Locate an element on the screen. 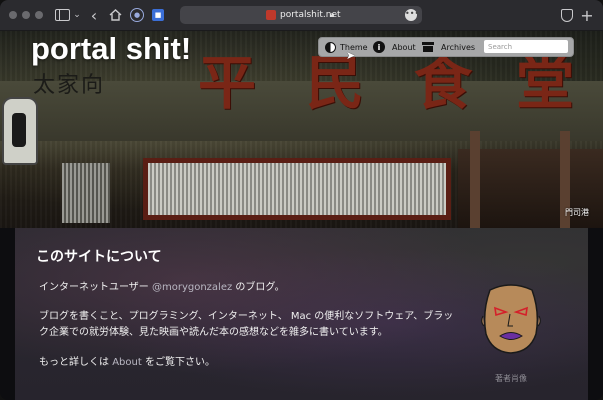 The image size is (603, 400). archive-icon is located at coordinates (428, 47).